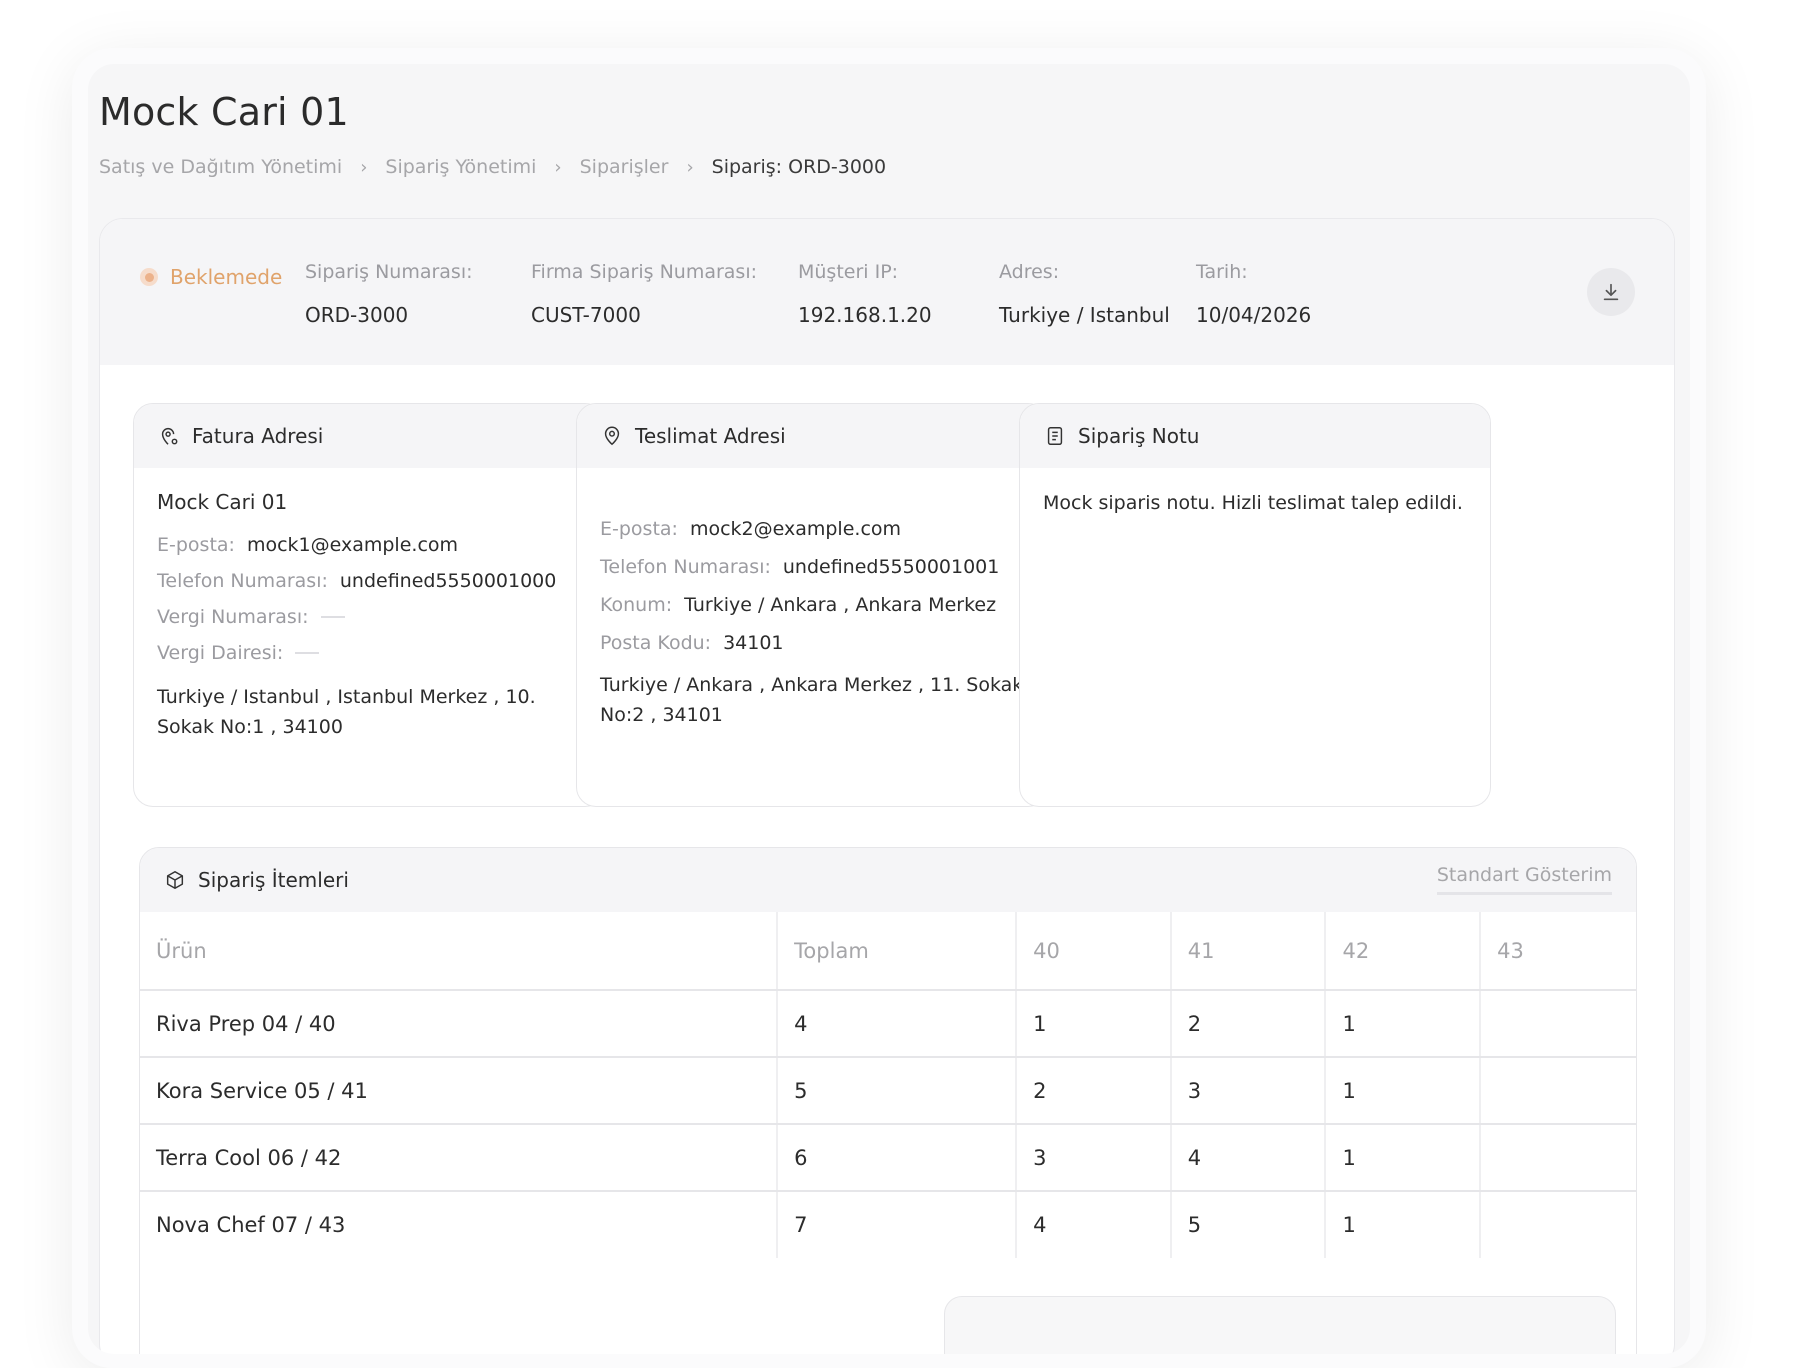 The height and width of the screenshot is (1368, 1809). What do you see at coordinates (888, 880) in the screenshot?
I see `order-items-header: Sipariş İtemleri Standart Gösterim` at bounding box center [888, 880].